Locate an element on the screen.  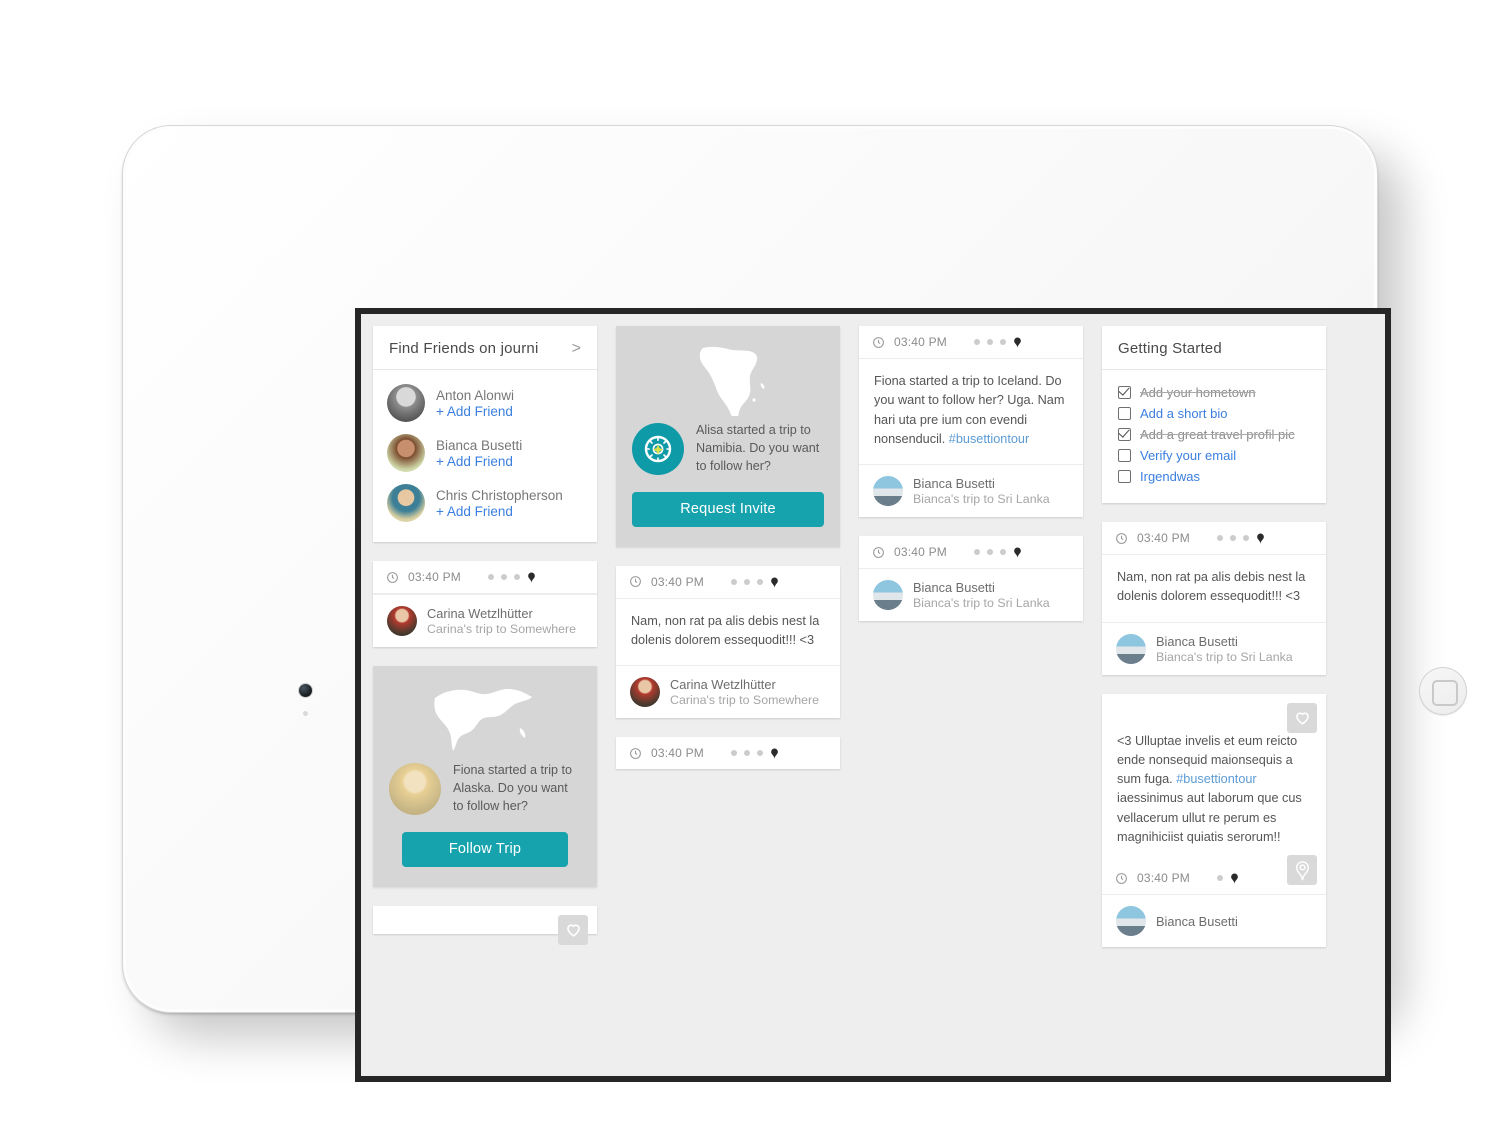
find-friends-title: Find Friends on journi is located at coordinates (464, 348).